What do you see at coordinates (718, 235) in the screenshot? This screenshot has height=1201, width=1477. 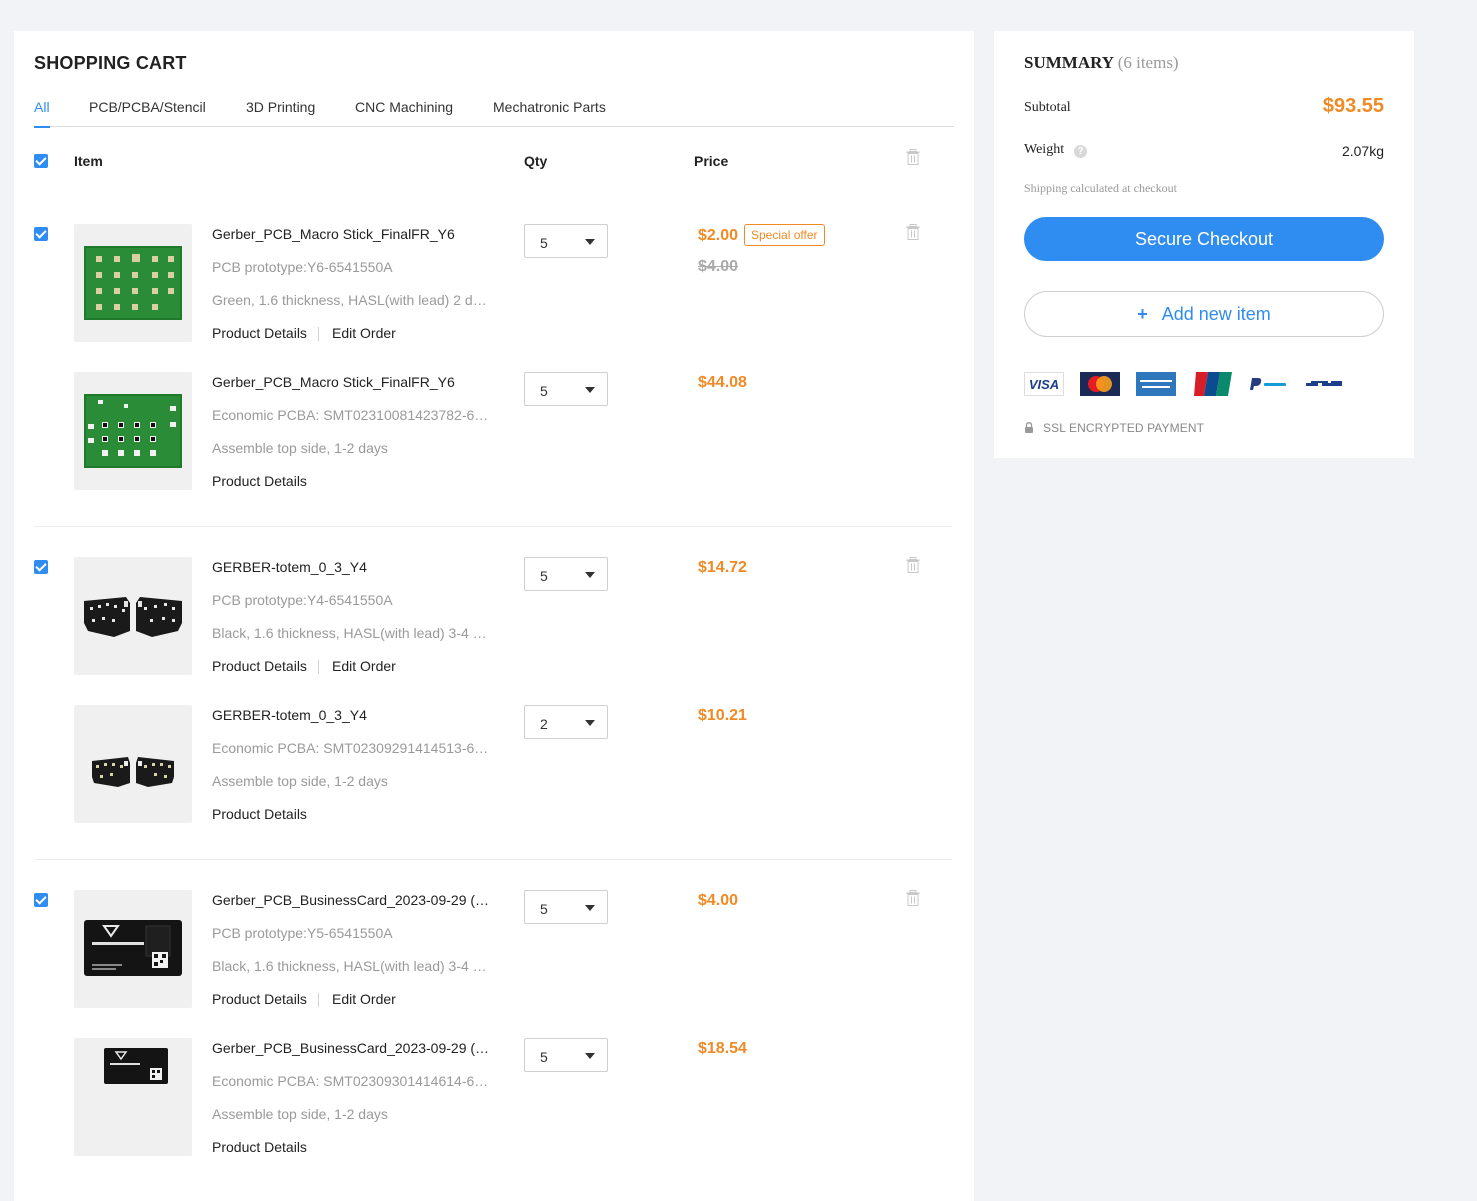 I see `item-price: $2.00` at bounding box center [718, 235].